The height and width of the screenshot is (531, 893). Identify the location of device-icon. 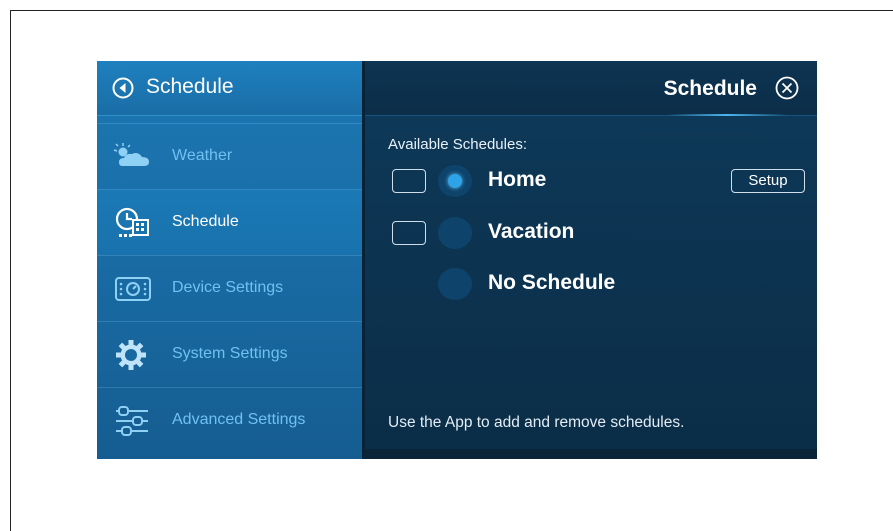
(133, 289).